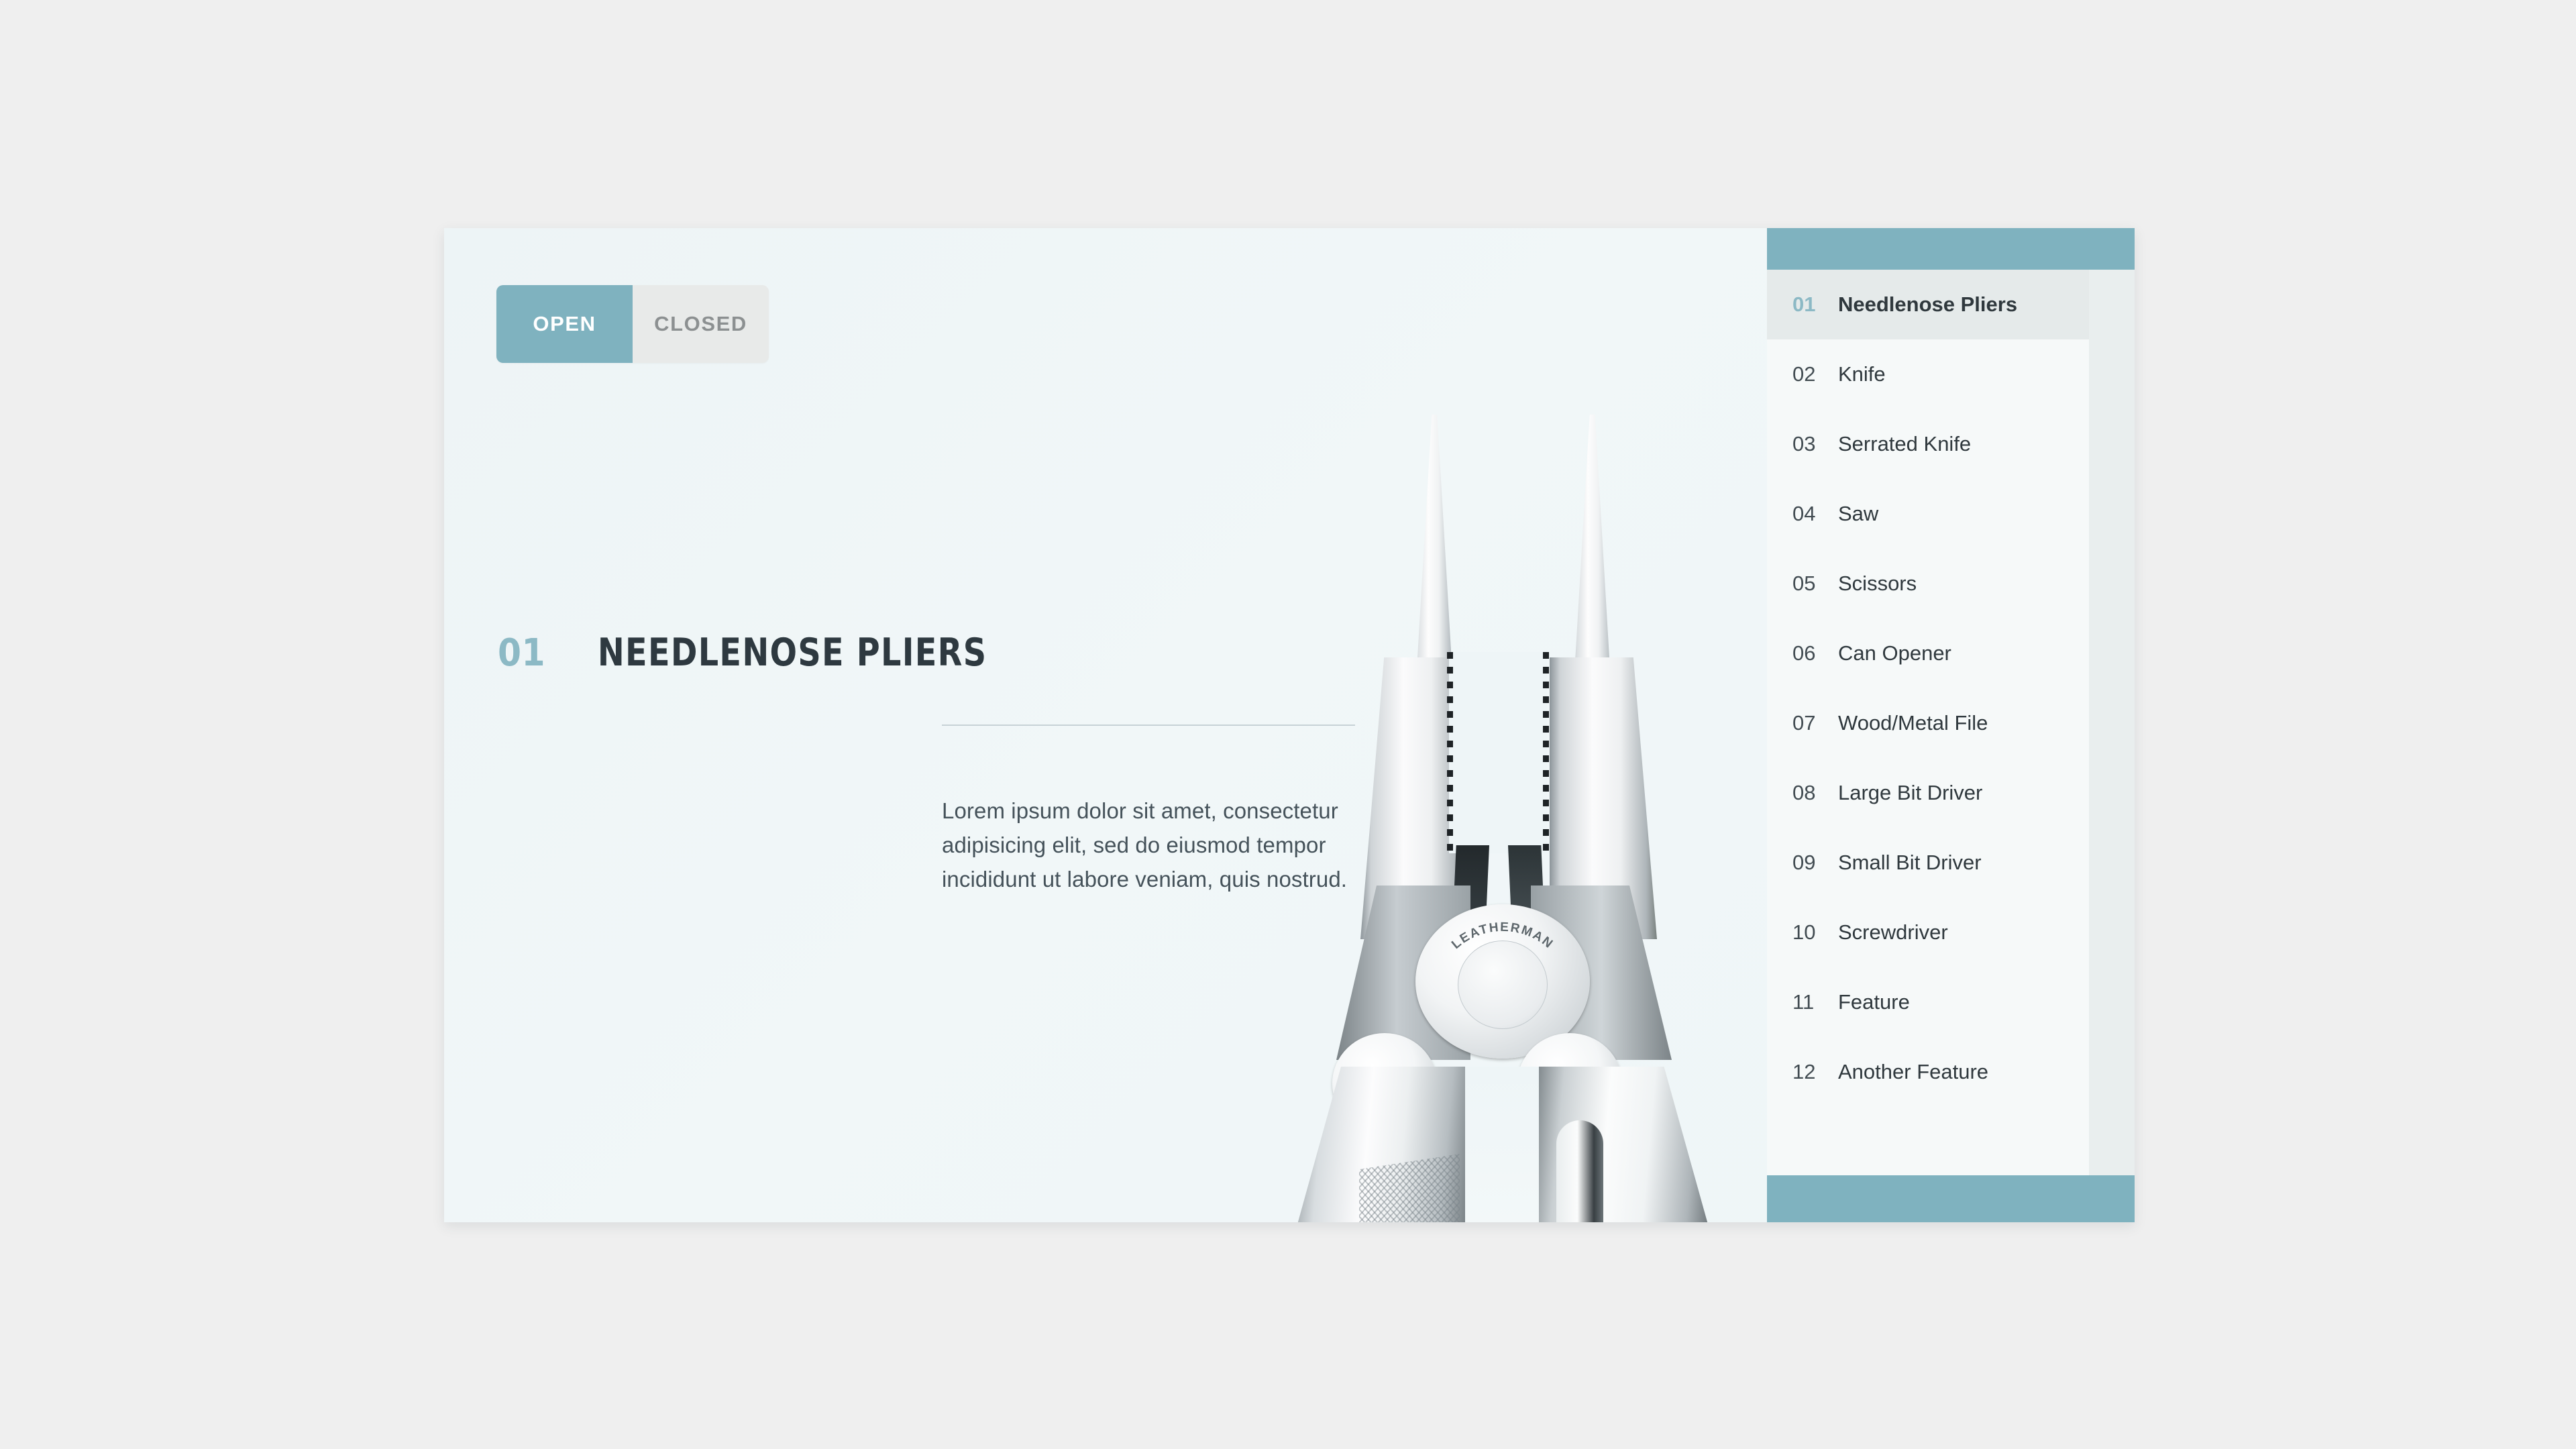 The height and width of the screenshot is (1449, 2576). What do you see at coordinates (1409, 1188) in the screenshot?
I see `pliers-file-texture` at bounding box center [1409, 1188].